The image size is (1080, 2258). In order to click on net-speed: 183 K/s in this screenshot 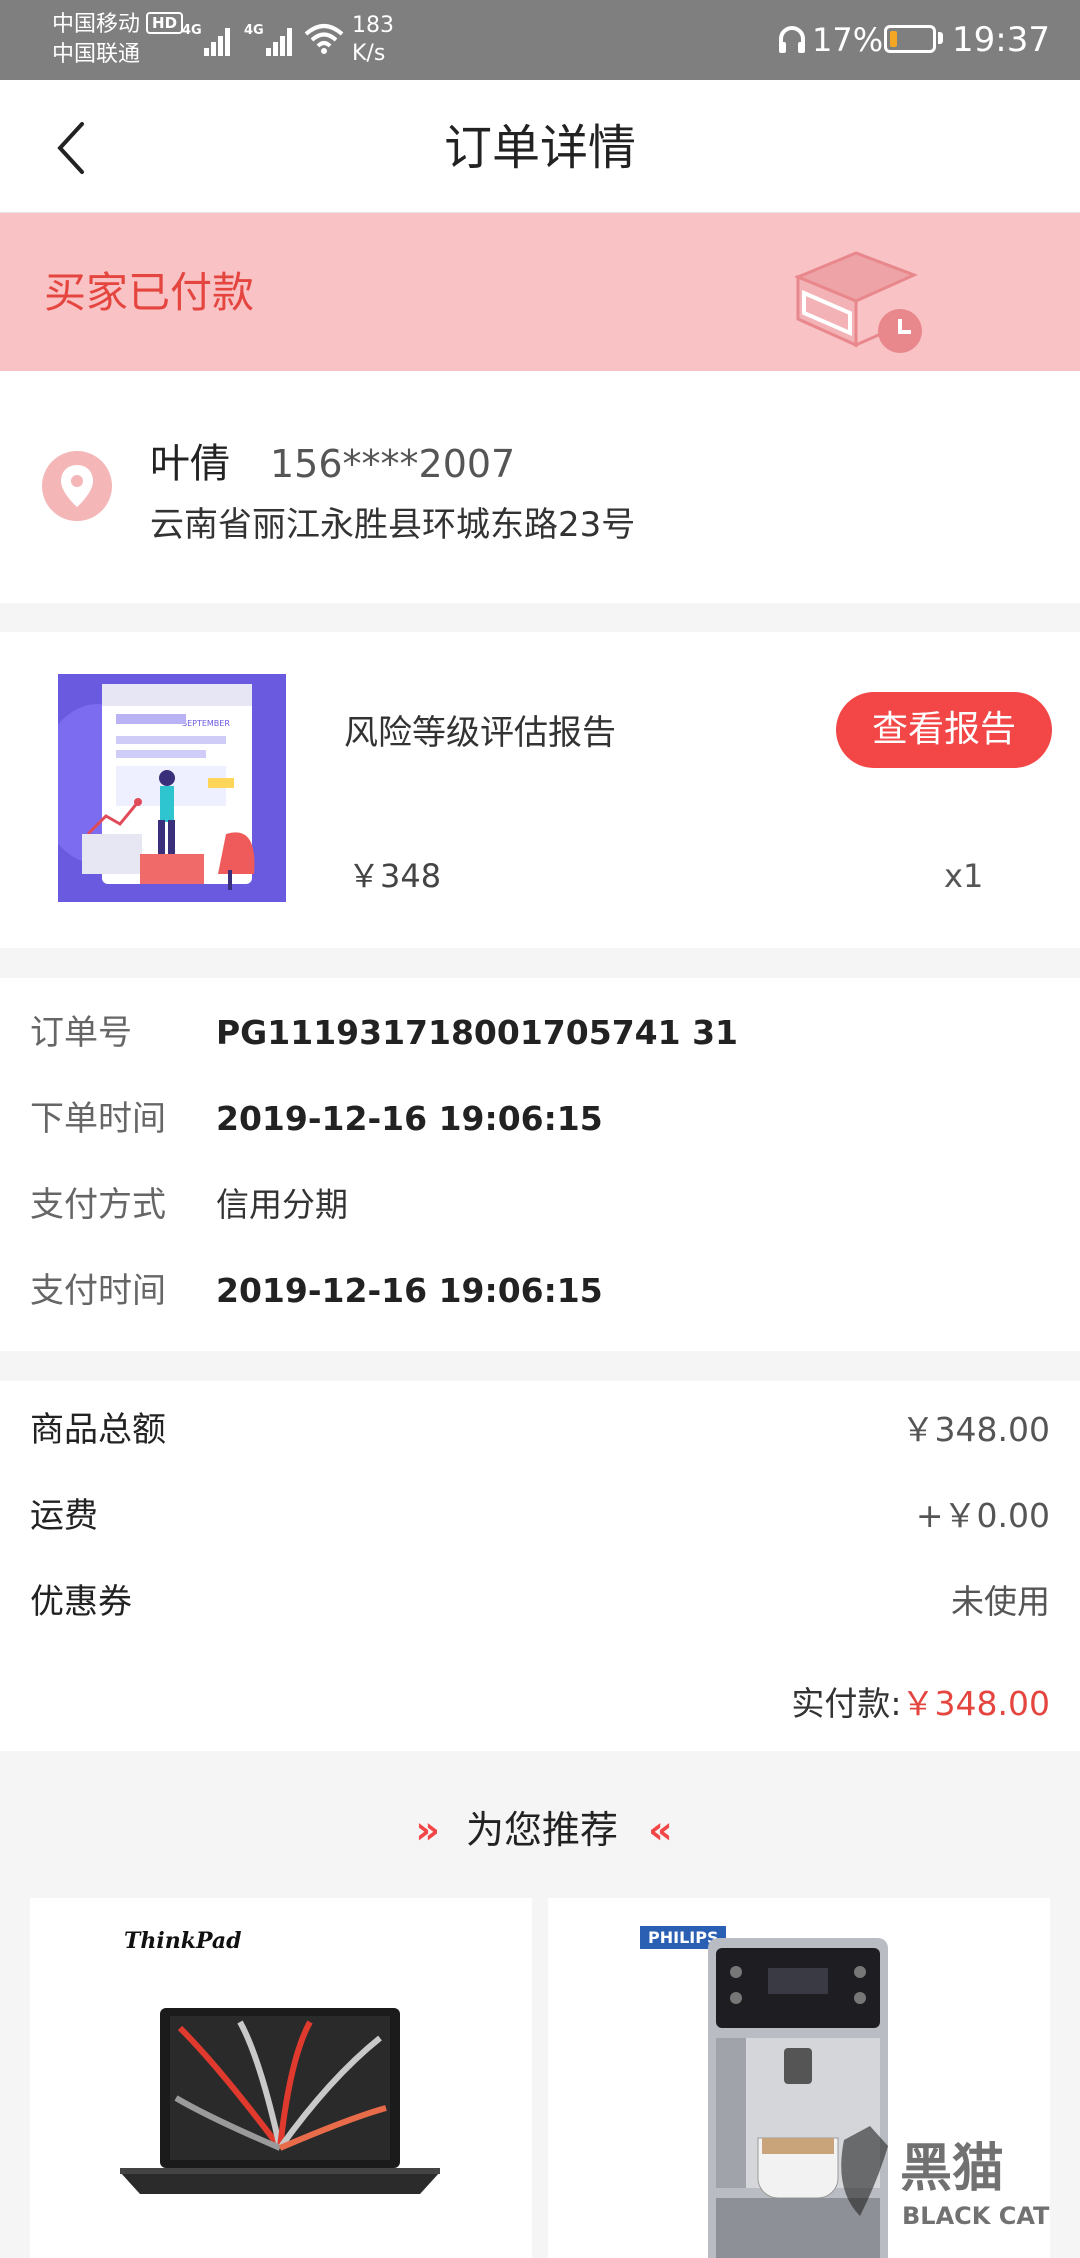, I will do `click(373, 40)`.